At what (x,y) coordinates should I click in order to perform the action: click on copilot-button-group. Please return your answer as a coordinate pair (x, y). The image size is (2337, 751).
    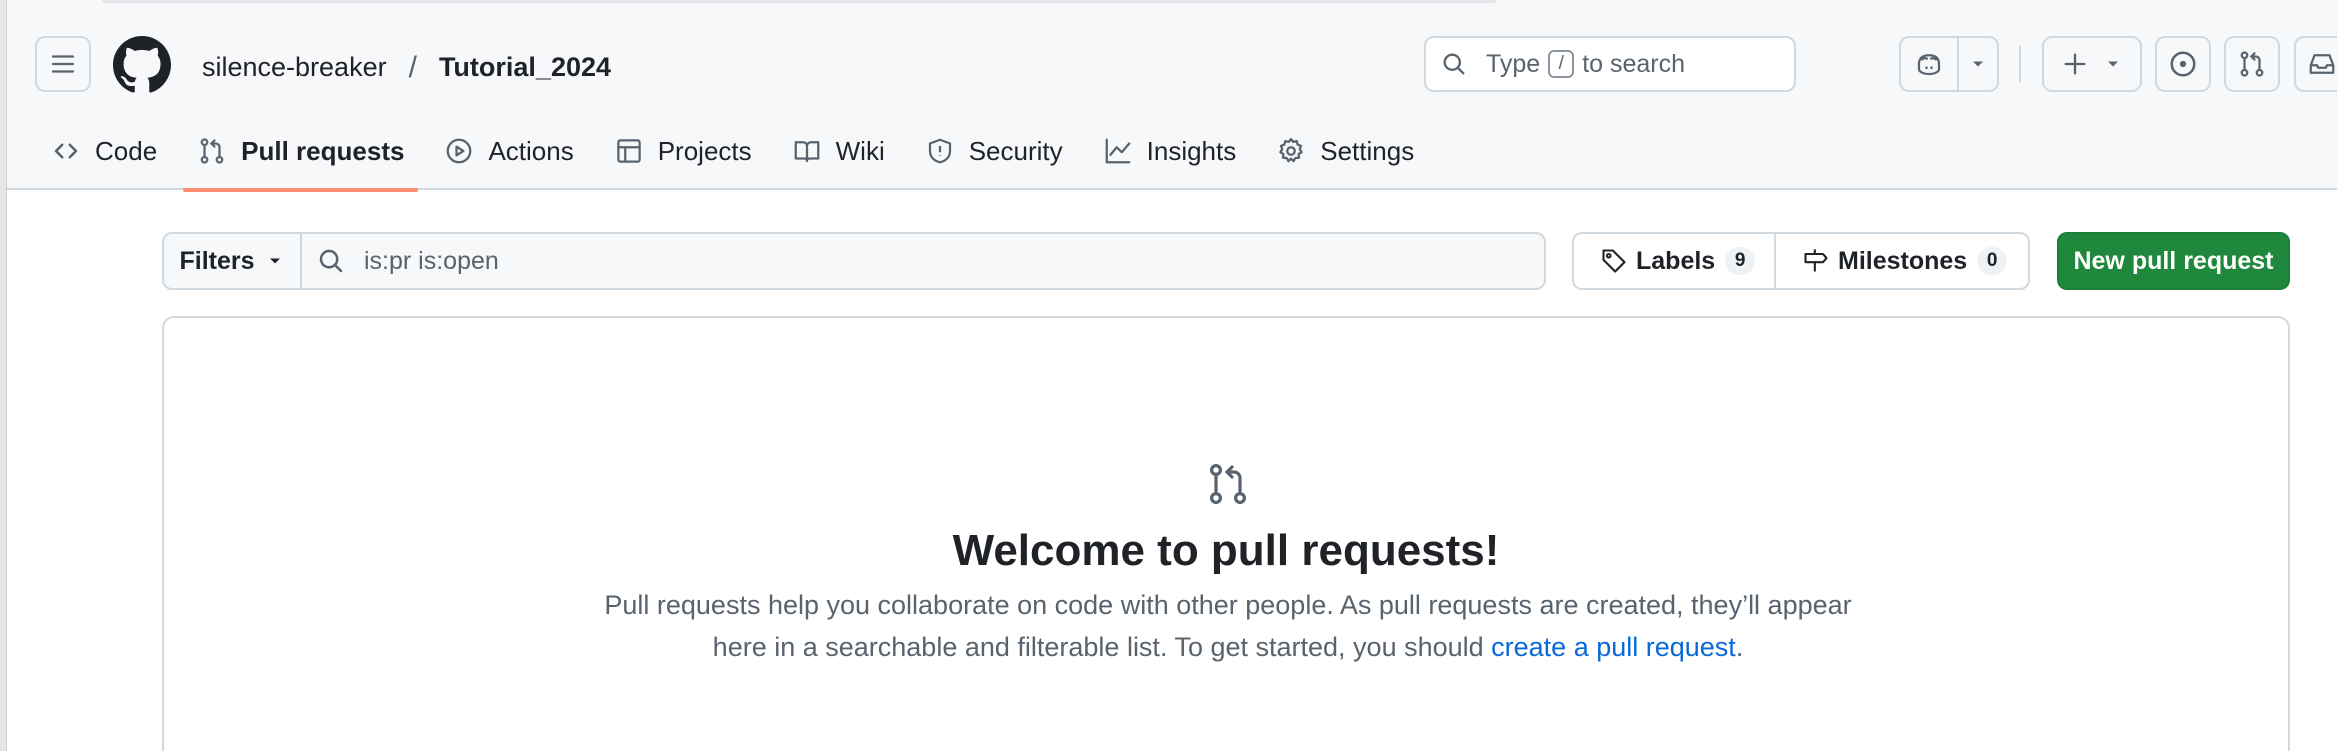
    Looking at the image, I should click on (1949, 64).